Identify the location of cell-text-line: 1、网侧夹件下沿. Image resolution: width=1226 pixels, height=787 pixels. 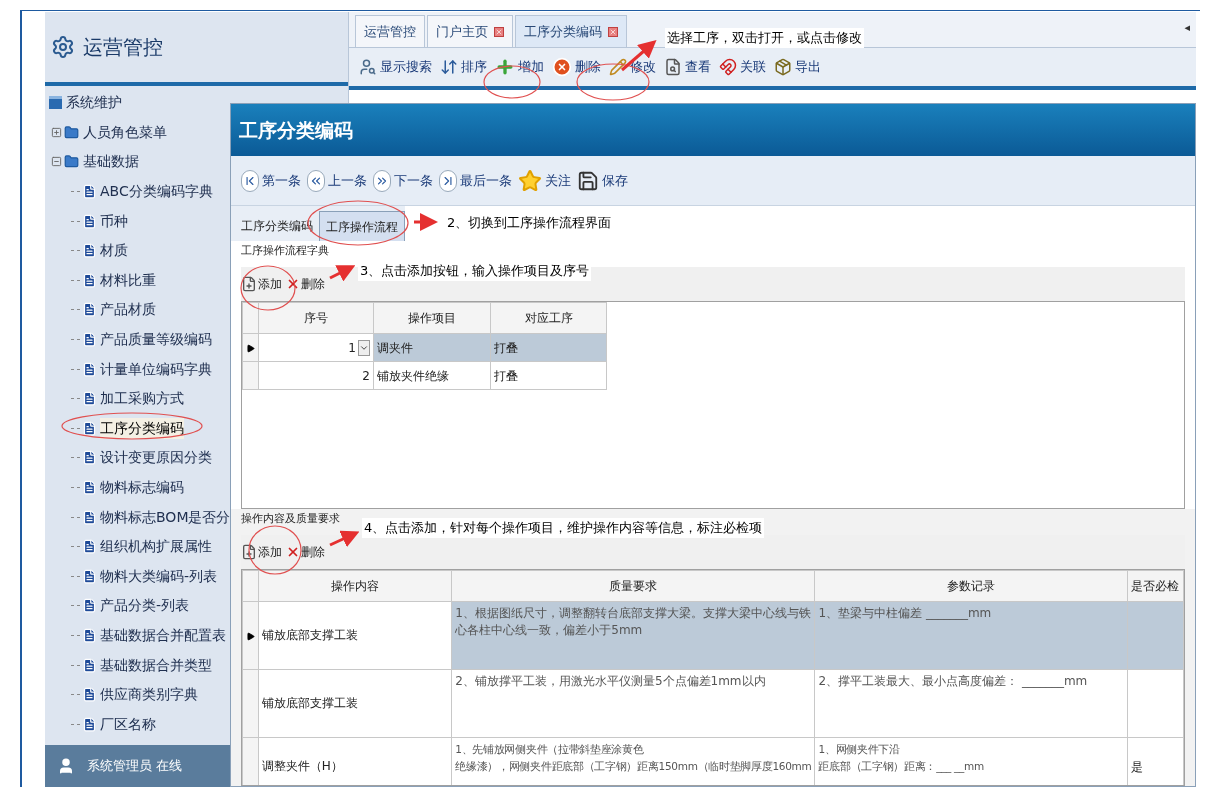
(859, 749).